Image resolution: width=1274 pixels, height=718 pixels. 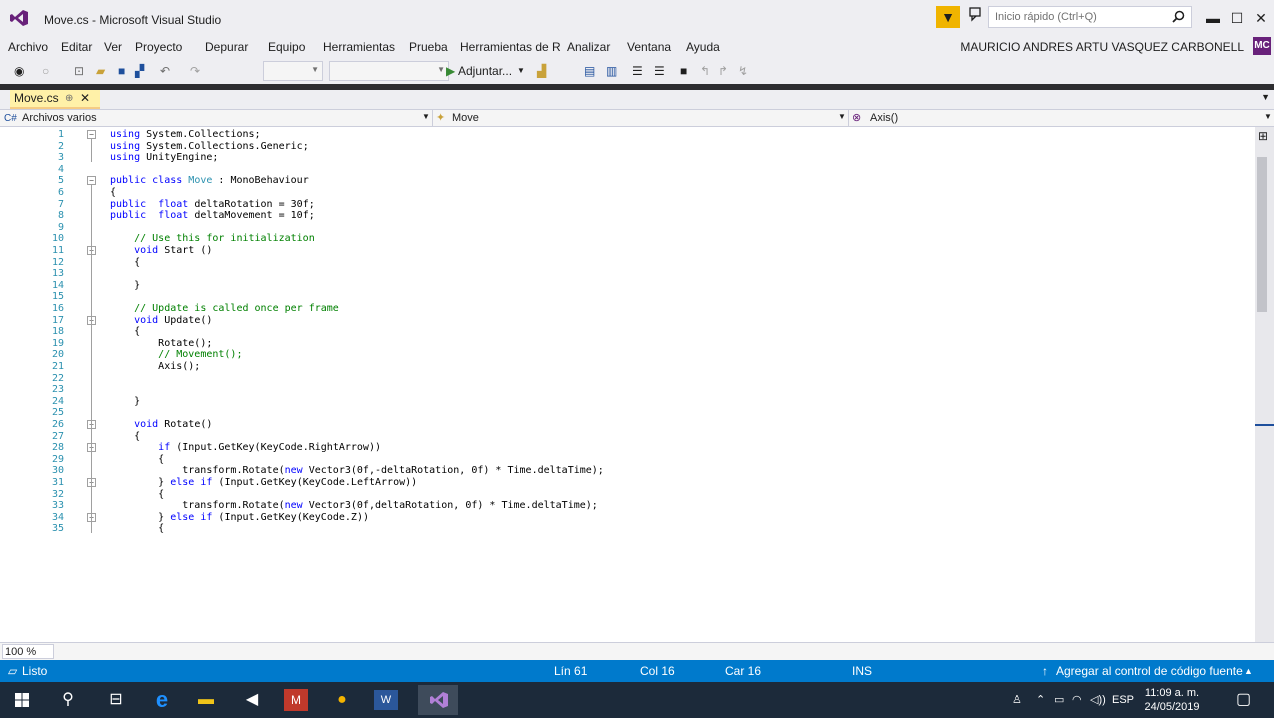 I want to click on code-line: 12 {, so click(x=627, y=263).